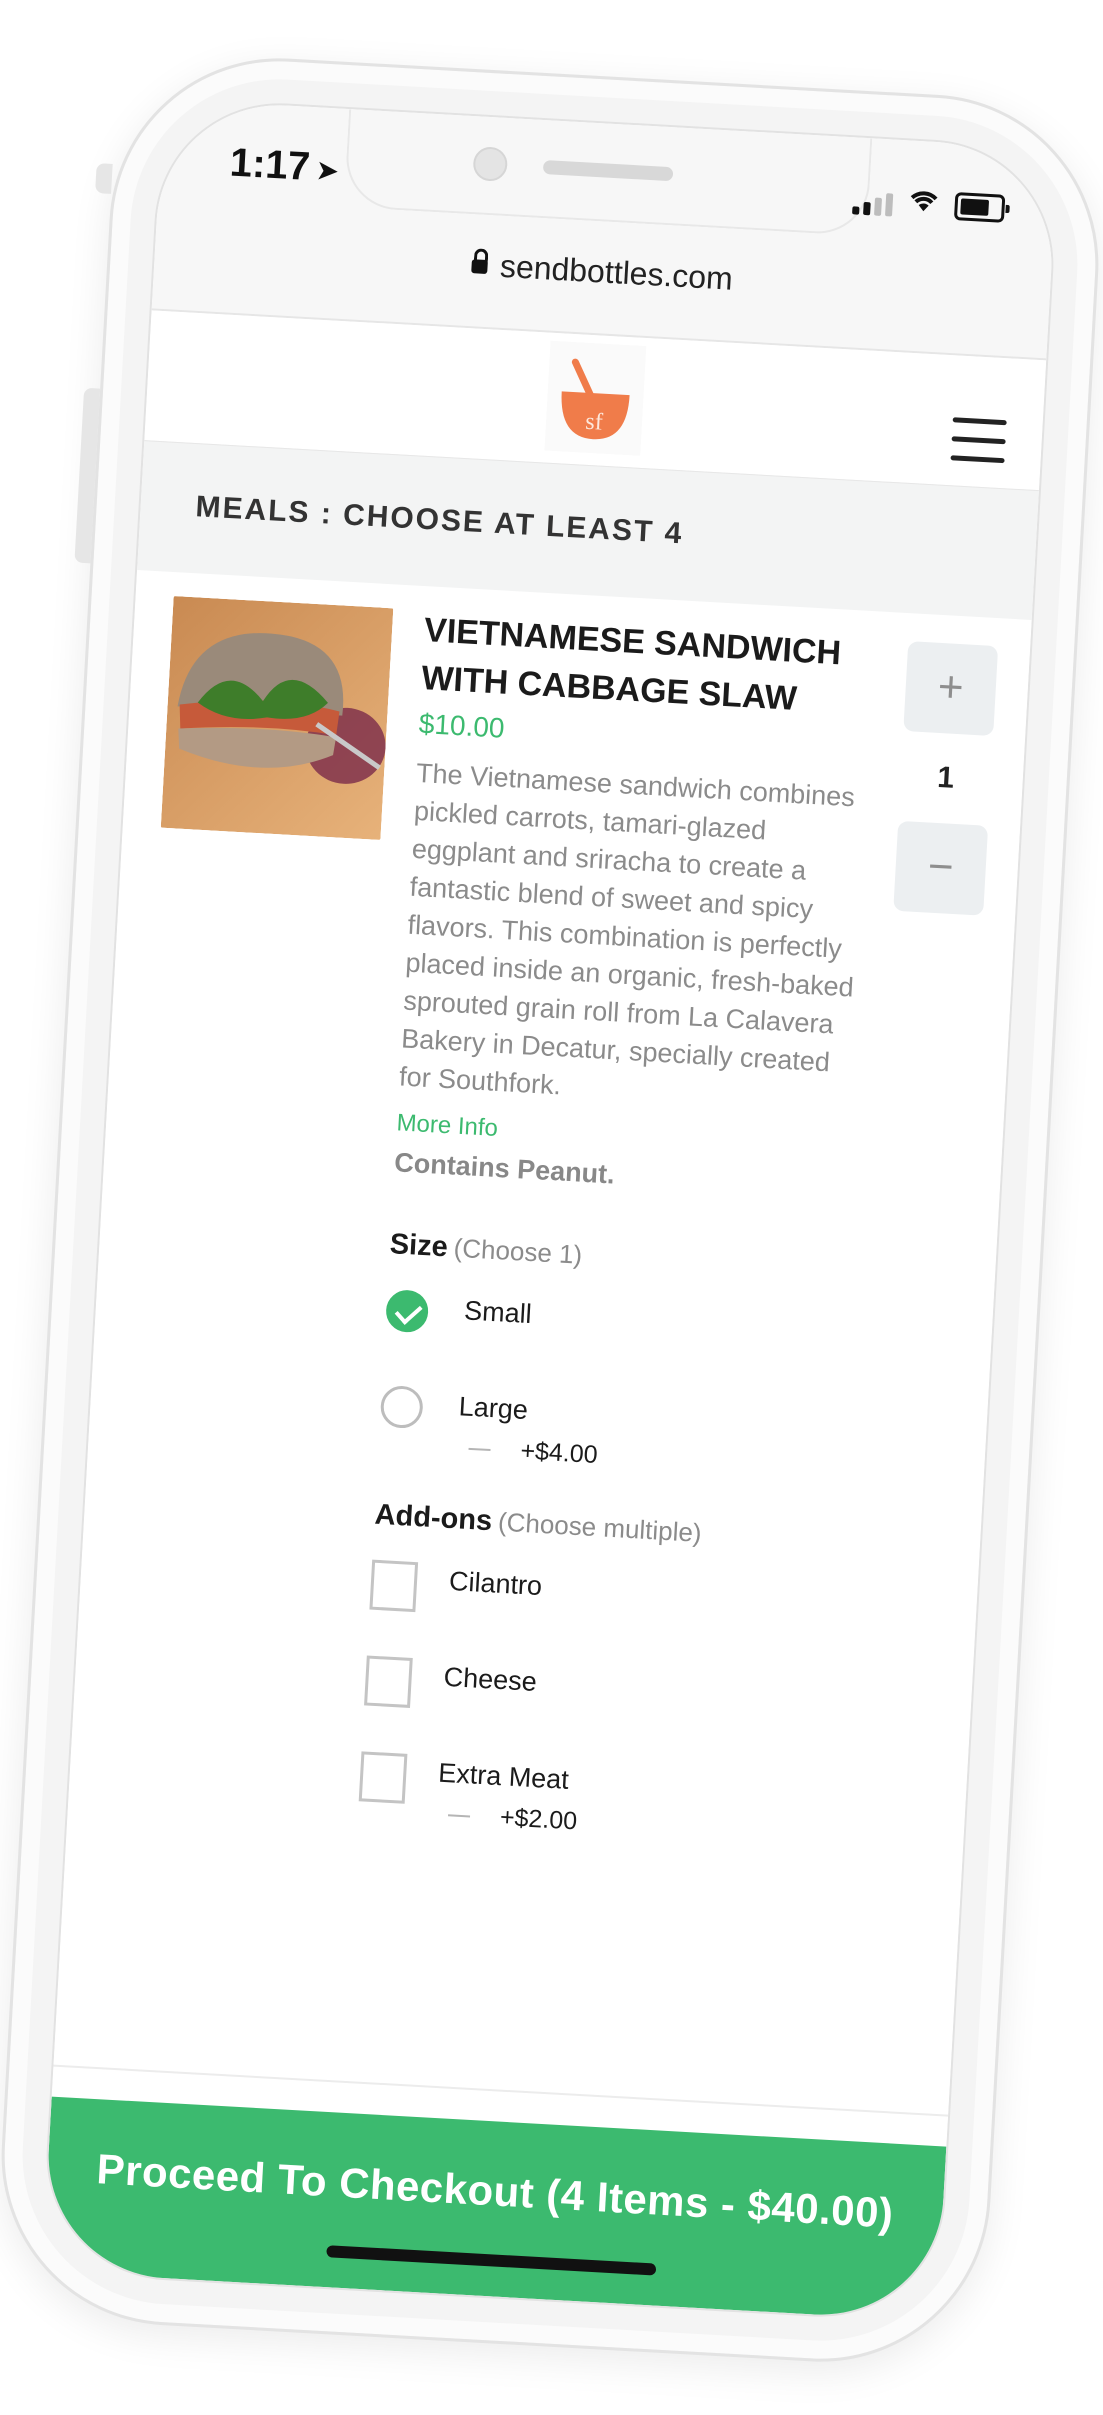 This screenshot has width=1103, height=2415. I want to click on product-image, so click(277, 718).